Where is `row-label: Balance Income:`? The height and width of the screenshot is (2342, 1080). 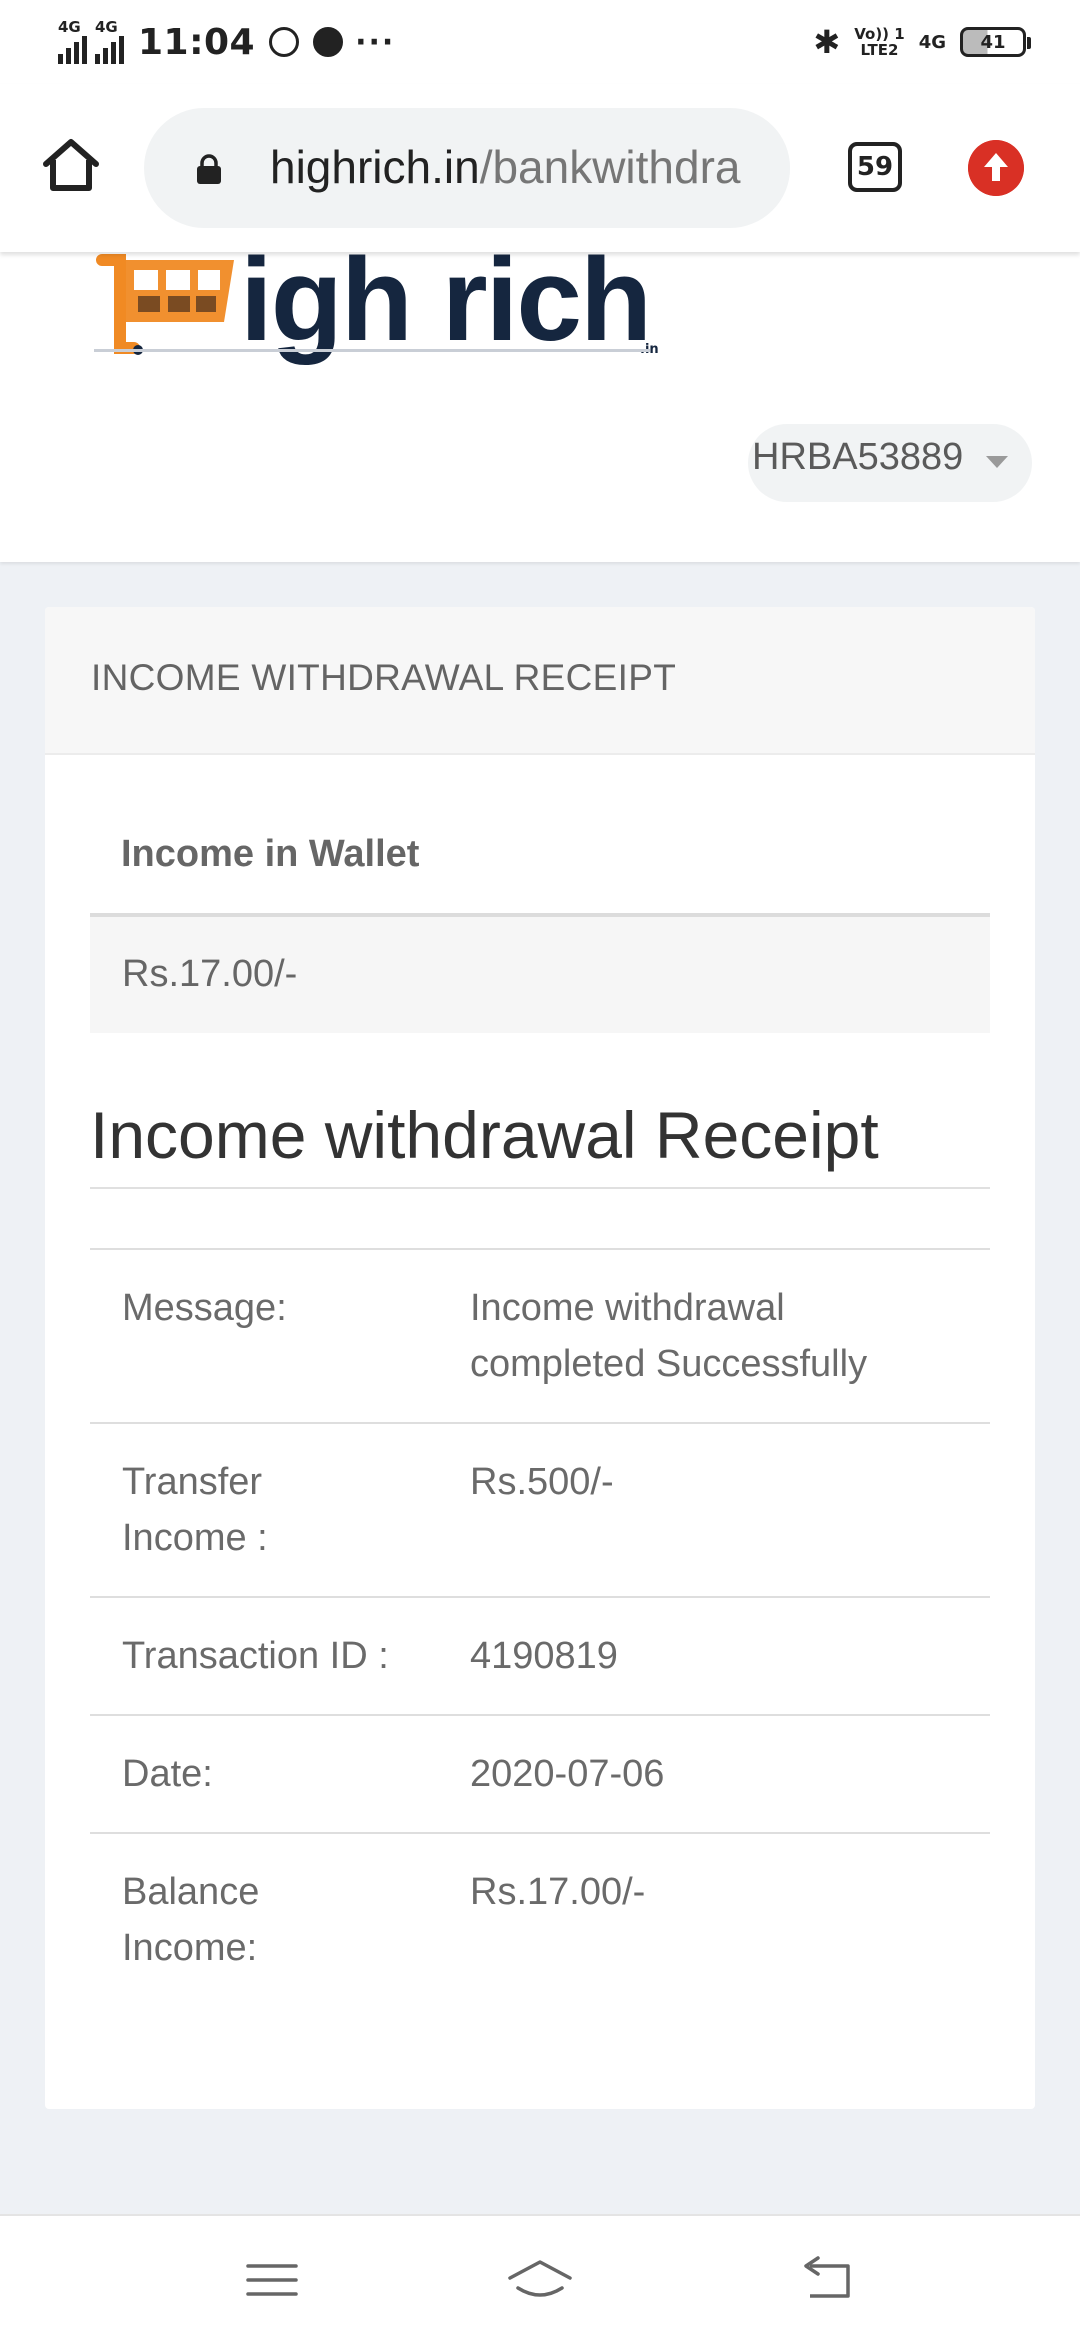
row-label: Balance Income: is located at coordinates (191, 1920).